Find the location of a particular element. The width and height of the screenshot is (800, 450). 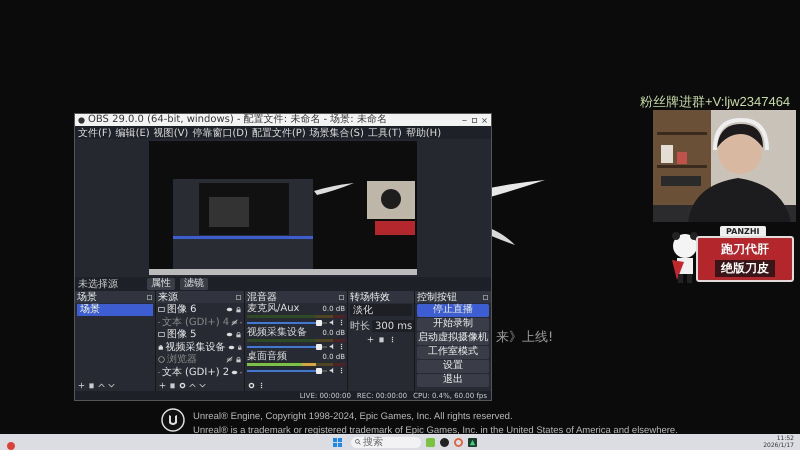

menu-item: 编辑(E) is located at coordinates (133, 133).